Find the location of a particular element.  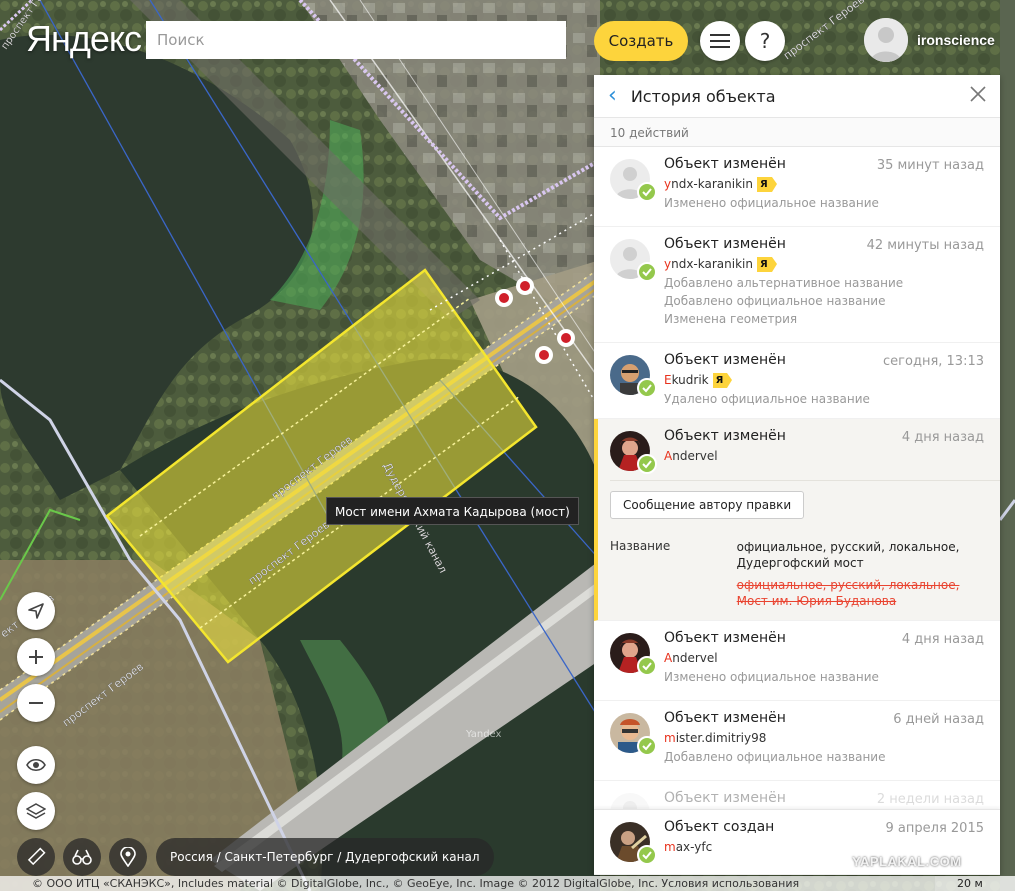

locate-icon is located at coordinates (36, 611).